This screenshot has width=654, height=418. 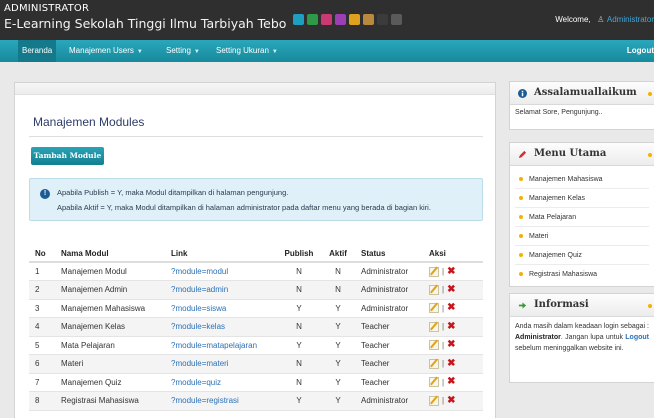 I want to click on module-link: ?module=modul, so click(x=199, y=271).